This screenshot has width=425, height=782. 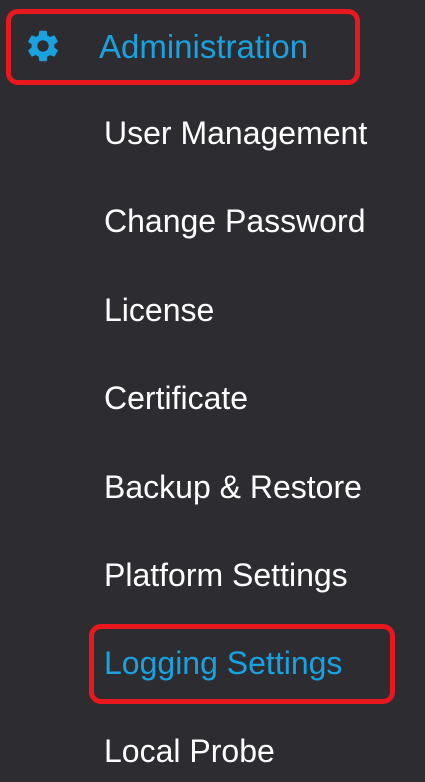 What do you see at coordinates (233, 487) in the screenshot?
I see `menu-item-backup-restore: Backup & Restore` at bounding box center [233, 487].